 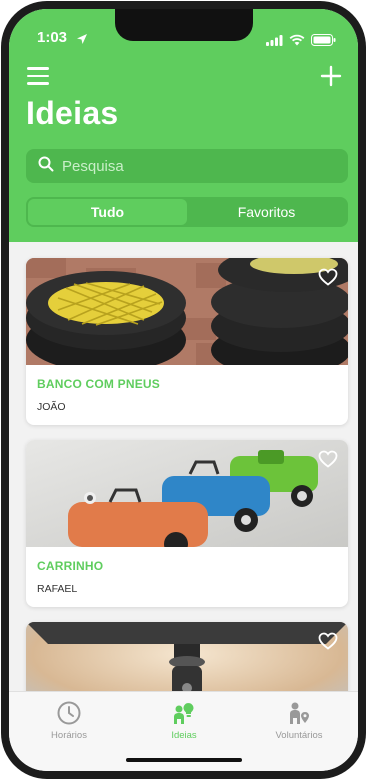 I want to click on signal-icon, so click(x=274, y=40).